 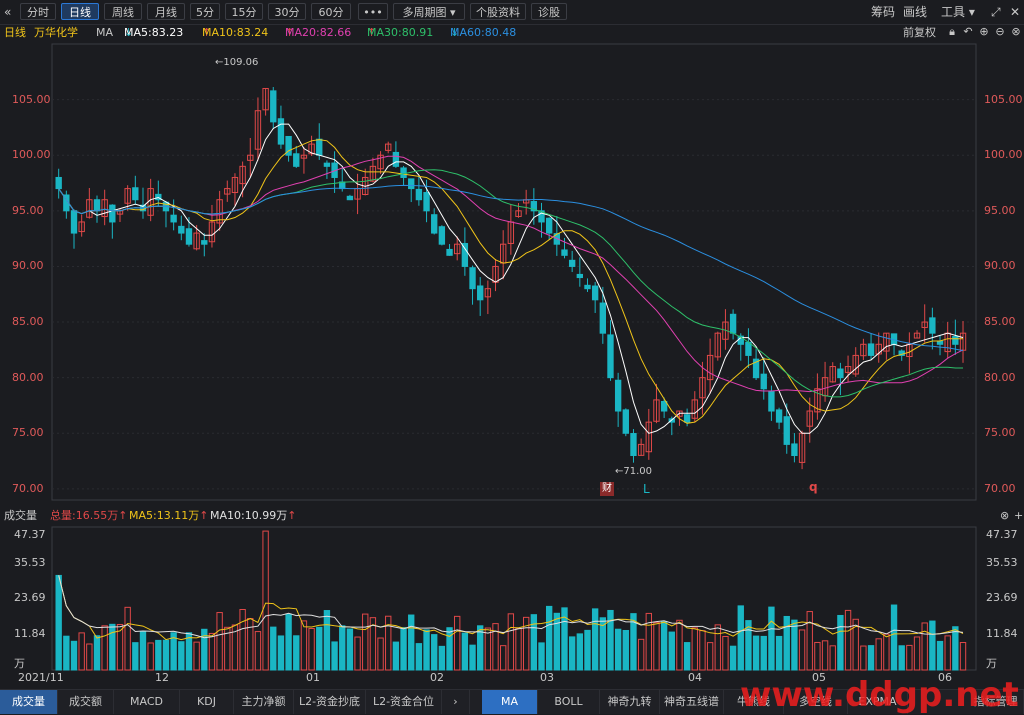 I want to click on zoom-out-icon: ⊖, so click(x=1000, y=32).